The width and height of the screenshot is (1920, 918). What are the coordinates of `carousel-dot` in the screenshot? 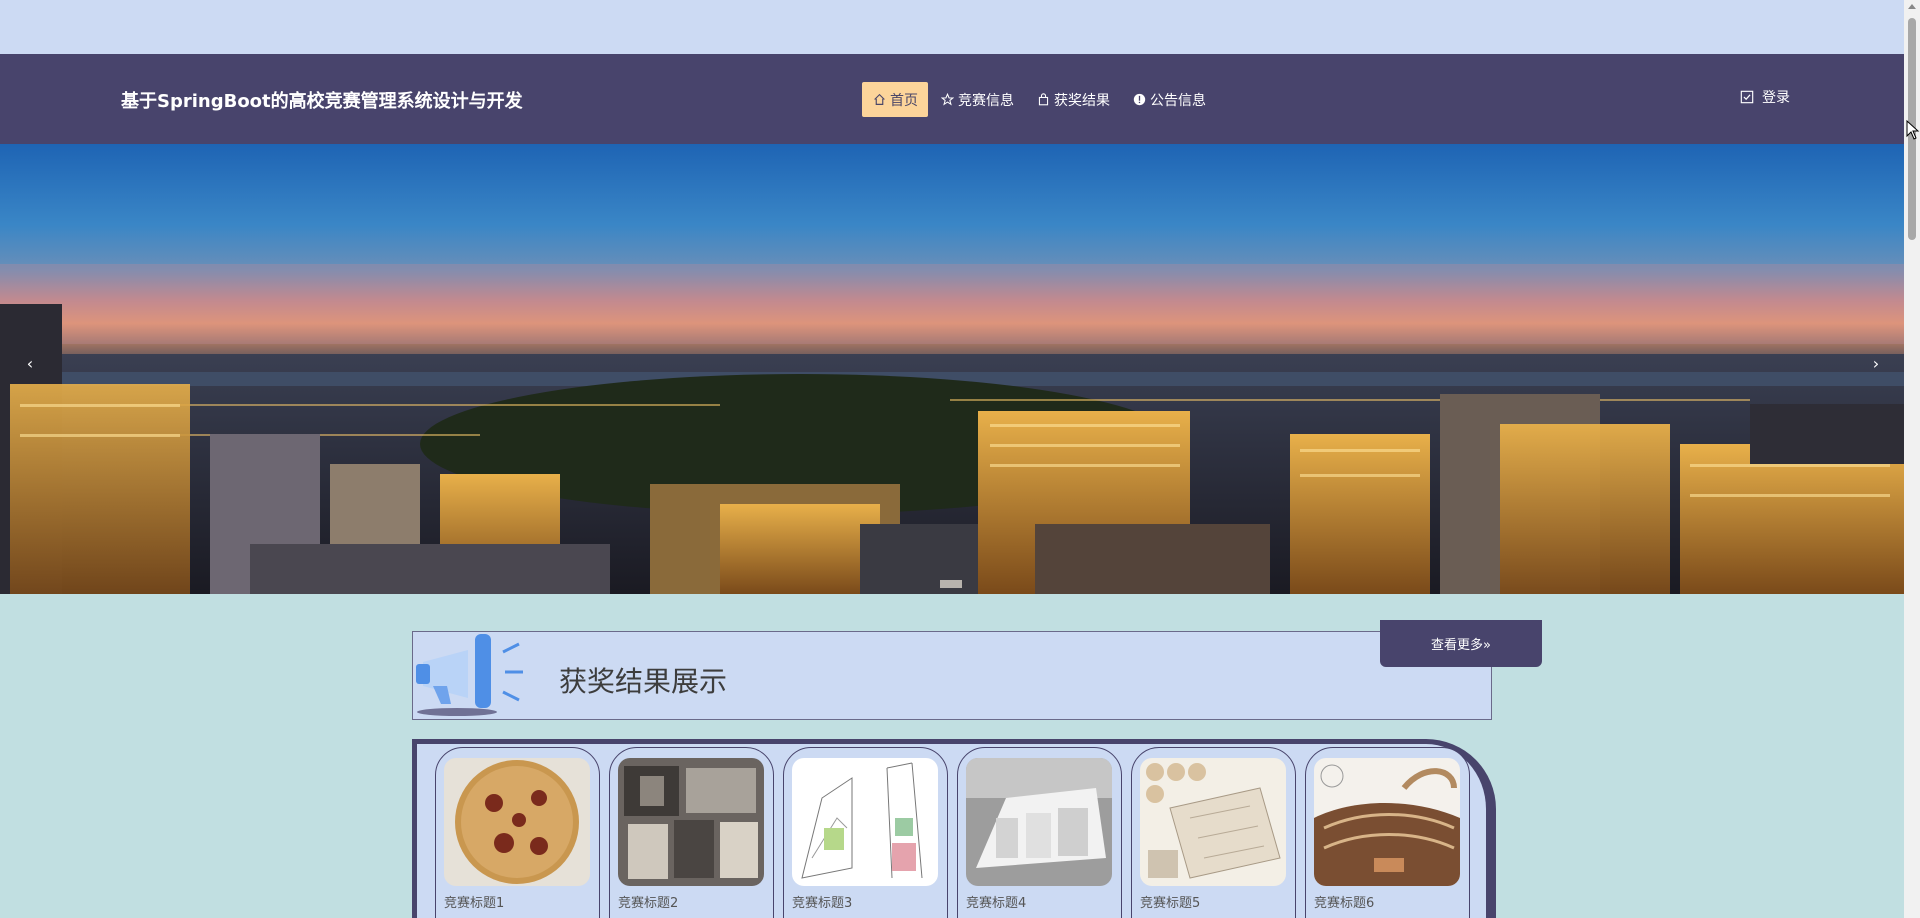 It's located at (951, 584).